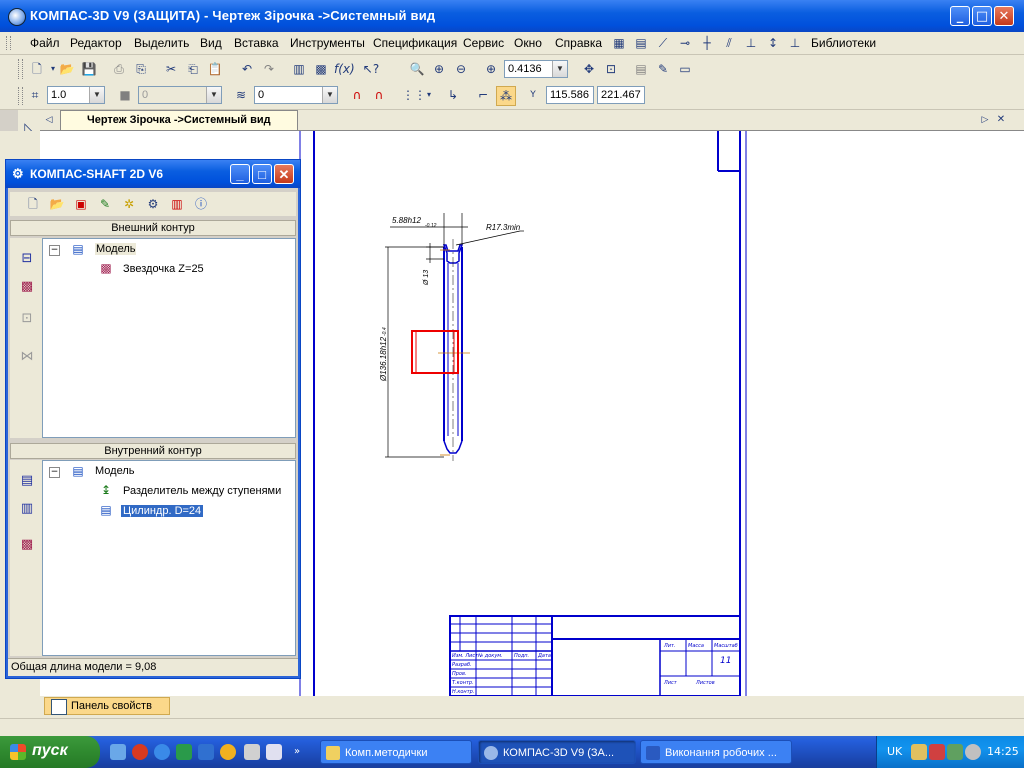 The image size is (1024, 768). Describe the element at coordinates (357, 95) in the screenshot. I see `snap-magnet-icon: ∩` at that location.